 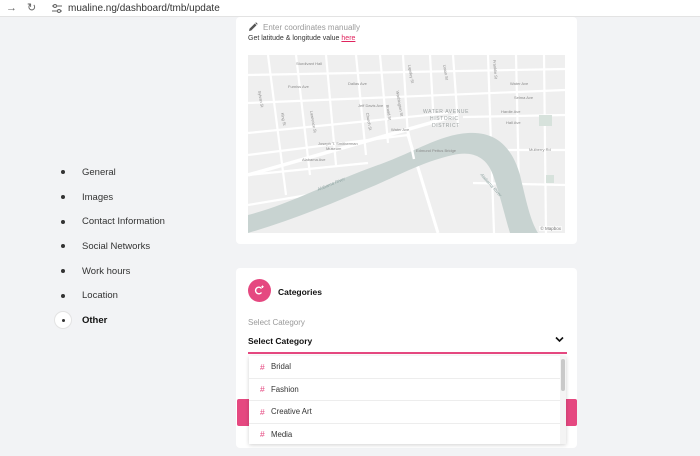 I want to click on map-street-label: Selma Ave, so click(x=524, y=97).